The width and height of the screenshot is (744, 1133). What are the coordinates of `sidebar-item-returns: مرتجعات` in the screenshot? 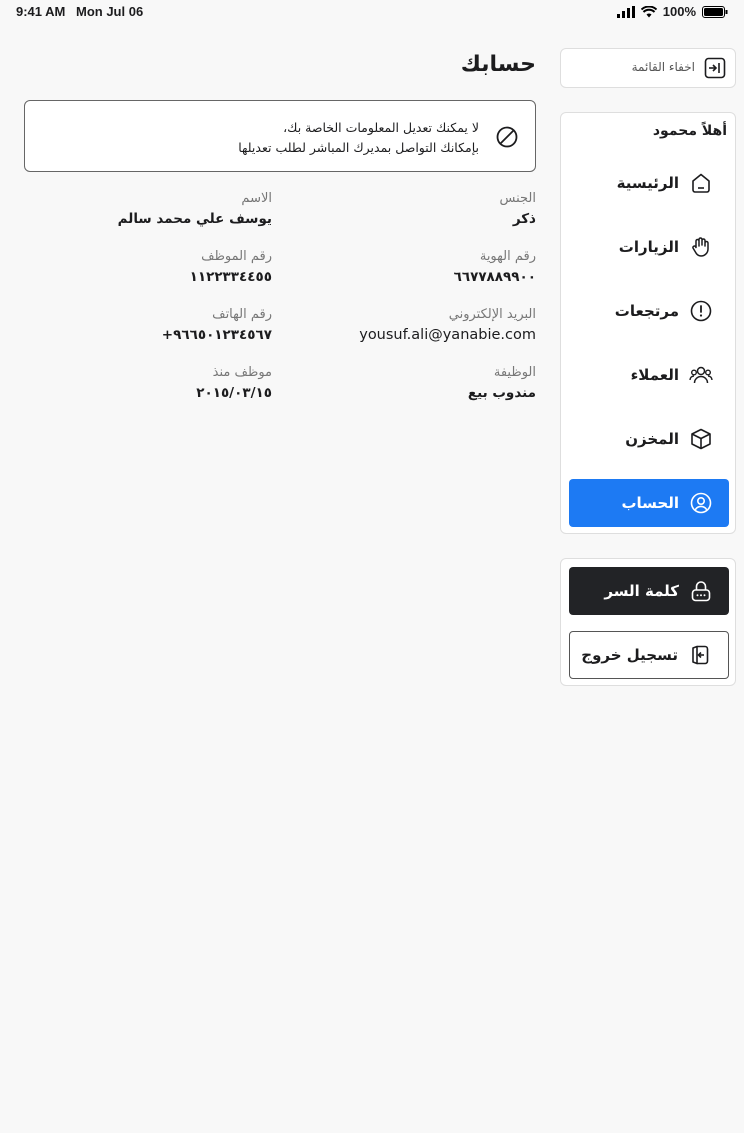 It's located at (649, 311).